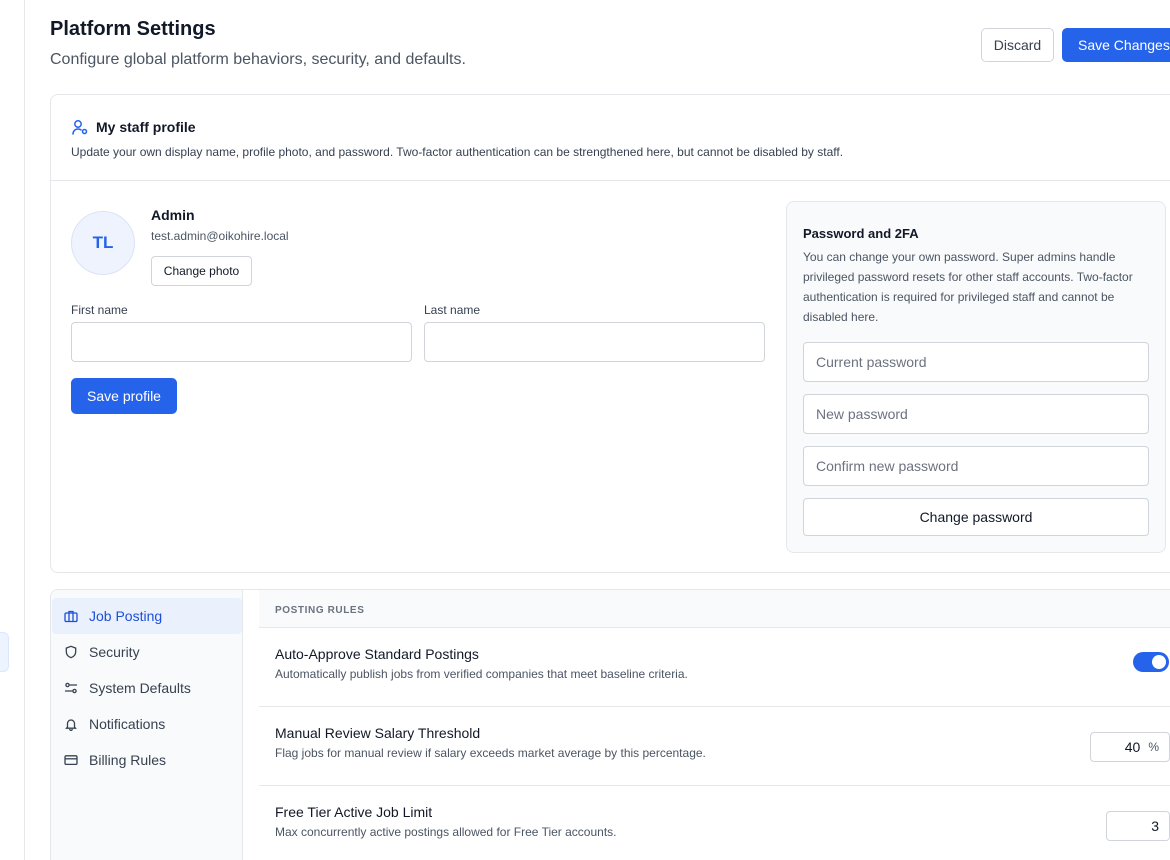 The image size is (1170, 860). What do you see at coordinates (103, 243) in the screenshot?
I see `avatar: TL` at bounding box center [103, 243].